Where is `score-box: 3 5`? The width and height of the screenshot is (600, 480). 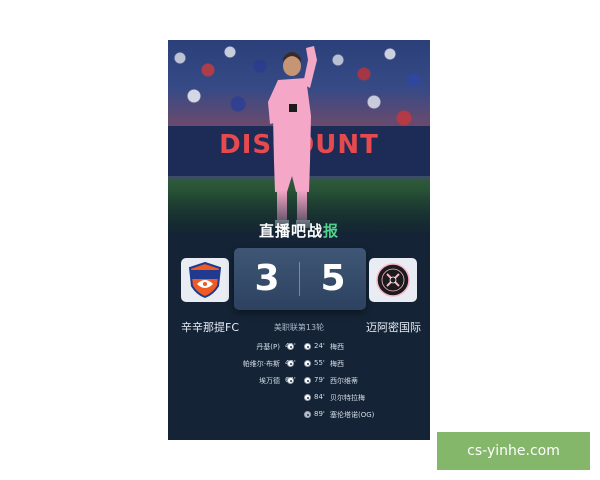
score-box: 3 5 is located at coordinates (300, 279).